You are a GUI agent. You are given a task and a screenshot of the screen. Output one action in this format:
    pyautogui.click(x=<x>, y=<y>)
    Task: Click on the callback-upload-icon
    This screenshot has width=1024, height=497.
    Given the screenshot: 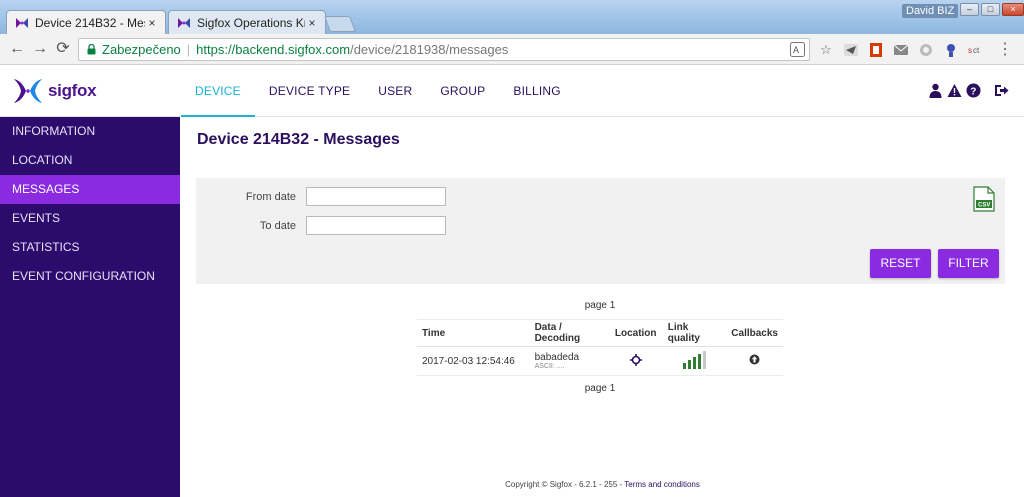 What is the action you would take?
    pyautogui.click(x=754, y=359)
    